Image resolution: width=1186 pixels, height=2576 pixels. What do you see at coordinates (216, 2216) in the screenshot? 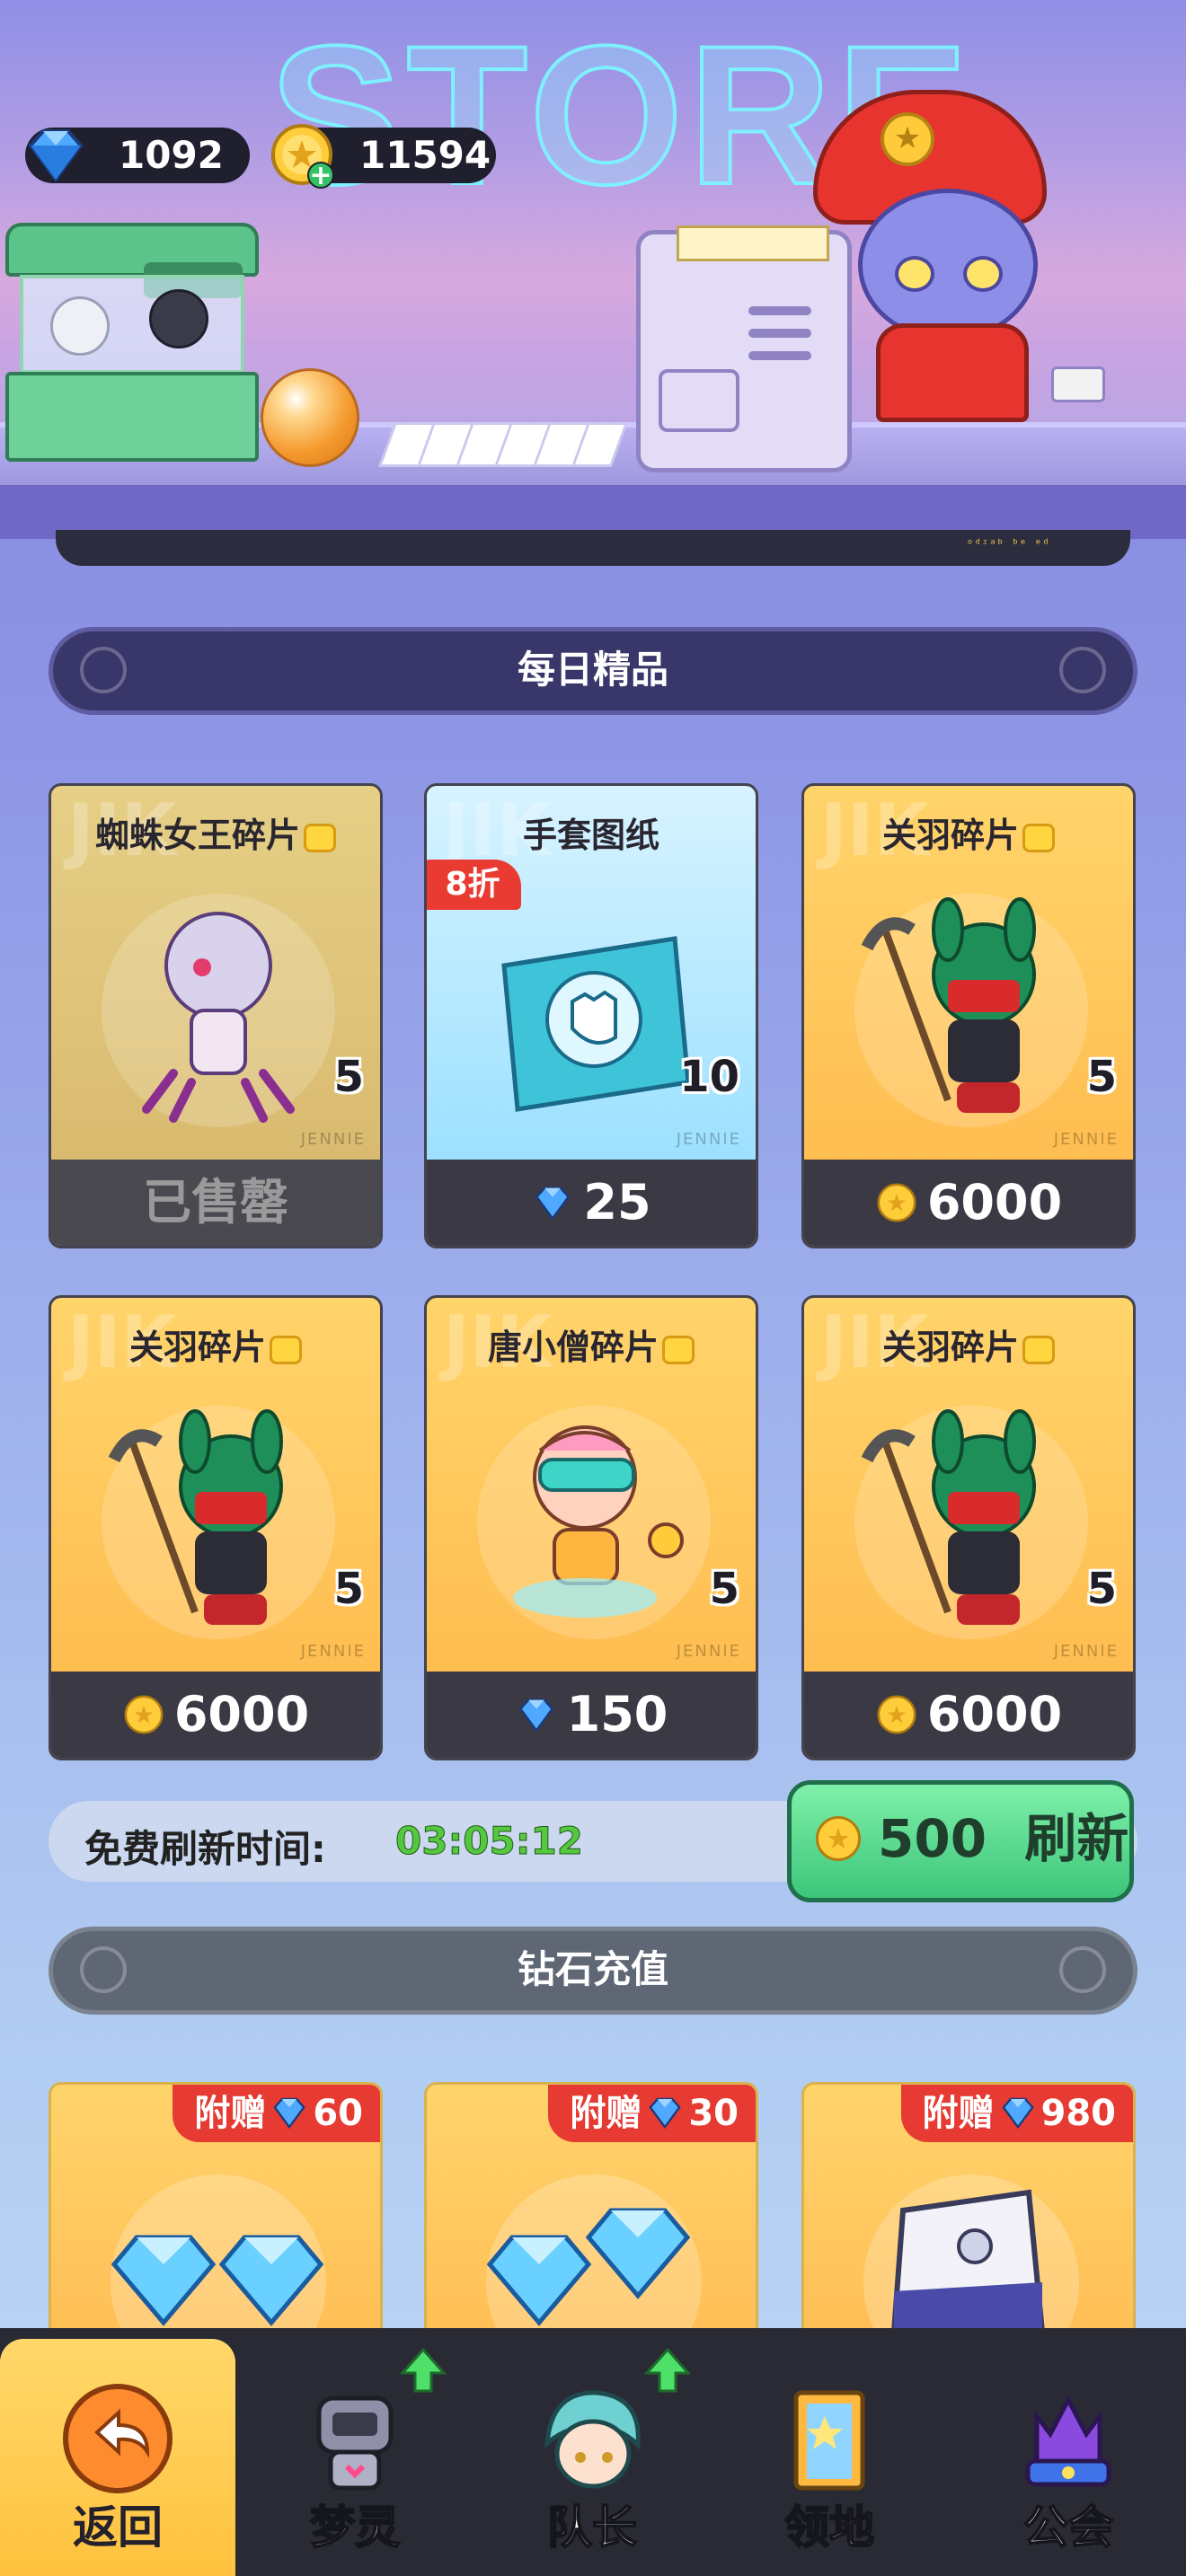
I see `diamond-pack-card: 附赠 60` at bounding box center [216, 2216].